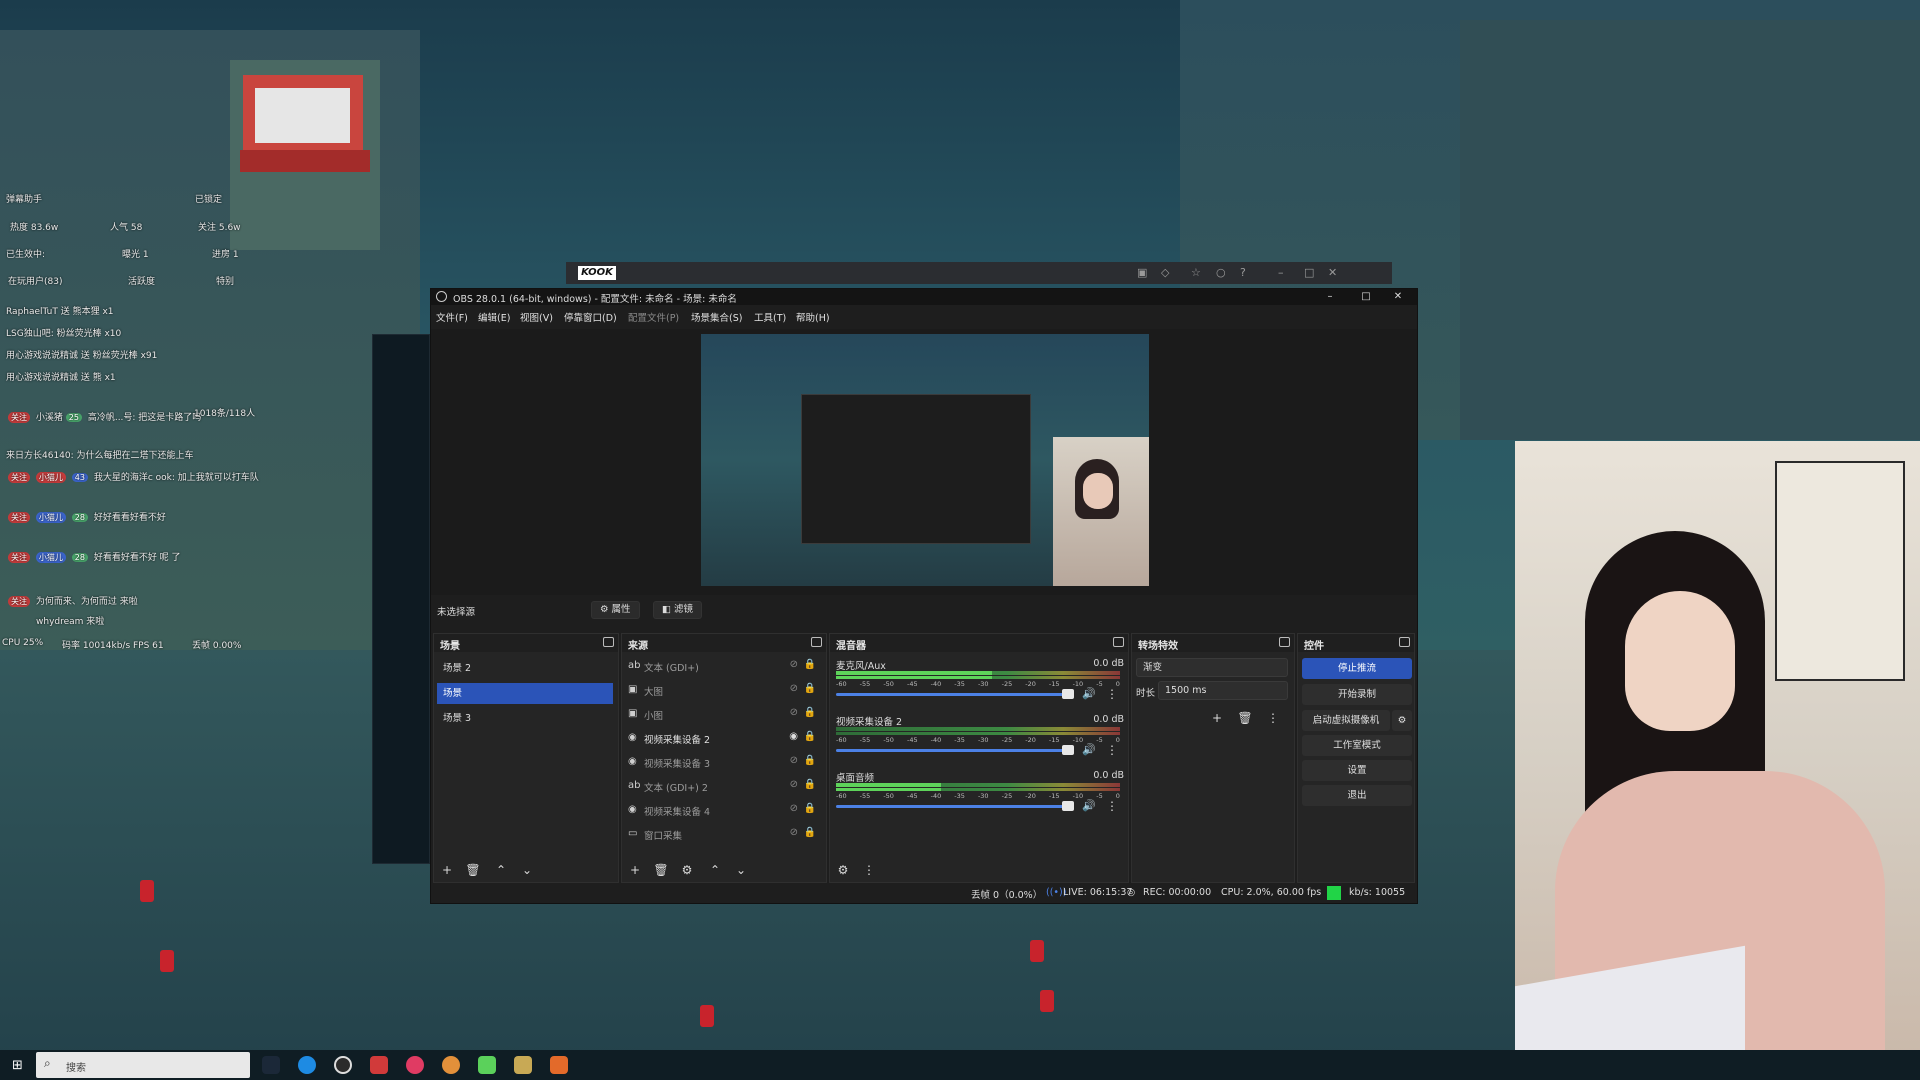 The width and height of the screenshot is (1920, 1080). What do you see at coordinates (1402, 720) in the screenshot?
I see `virtual-camera-settings-icon: ⚙` at bounding box center [1402, 720].